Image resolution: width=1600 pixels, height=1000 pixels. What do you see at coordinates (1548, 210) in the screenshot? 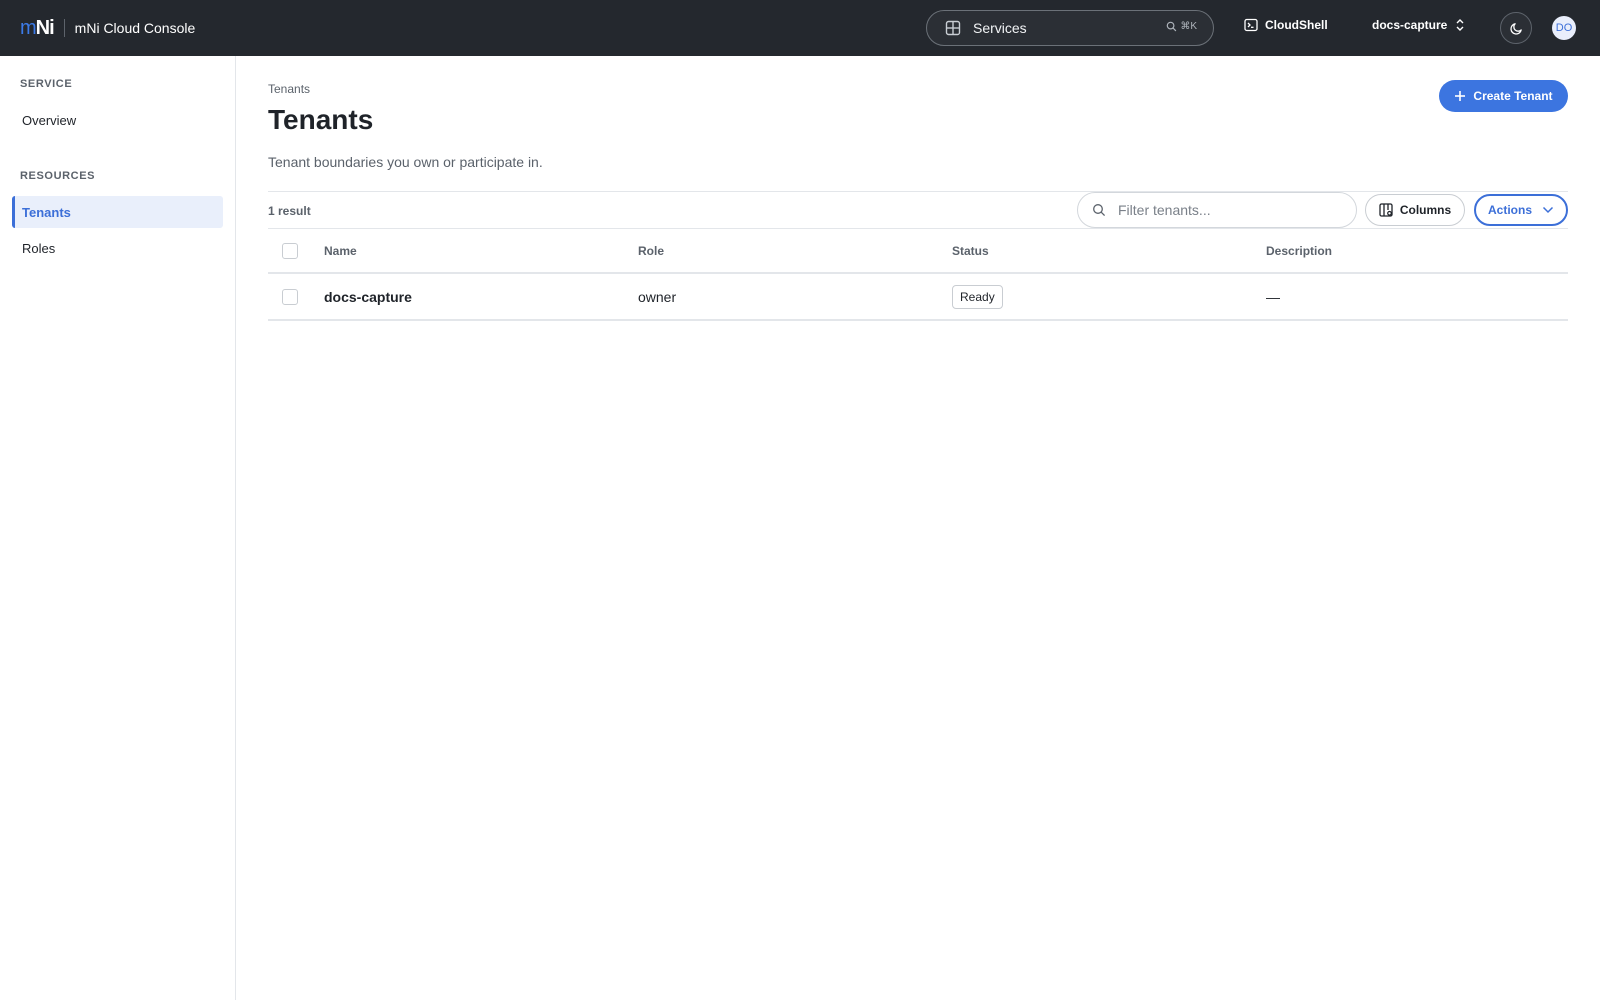
I see `chevron-down-icon` at bounding box center [1548, 210].